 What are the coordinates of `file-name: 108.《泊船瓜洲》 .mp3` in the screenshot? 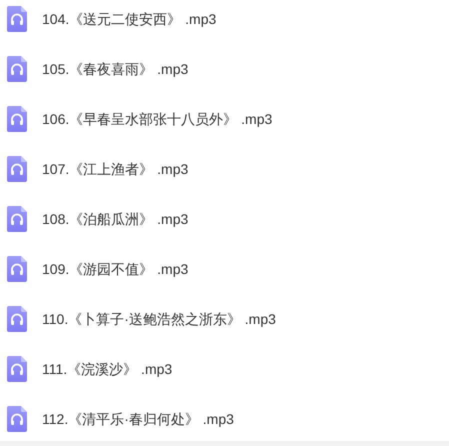 It's located at (115, 219).